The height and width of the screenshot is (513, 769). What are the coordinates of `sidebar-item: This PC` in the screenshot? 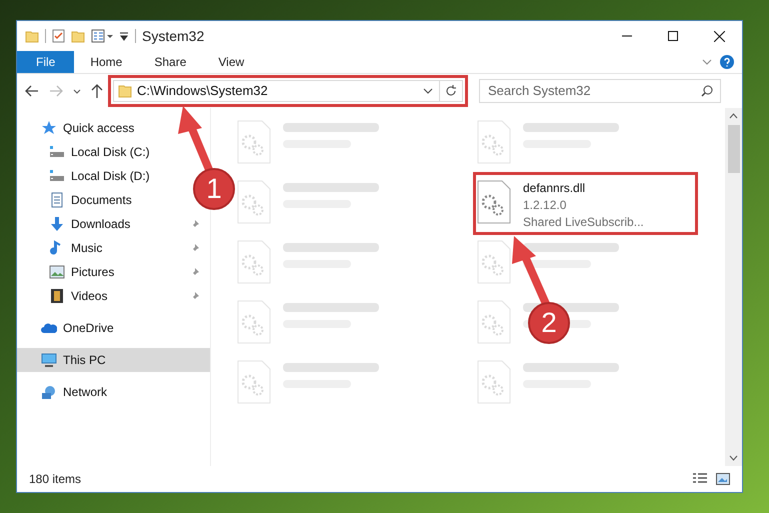 It's located at (113, 360).